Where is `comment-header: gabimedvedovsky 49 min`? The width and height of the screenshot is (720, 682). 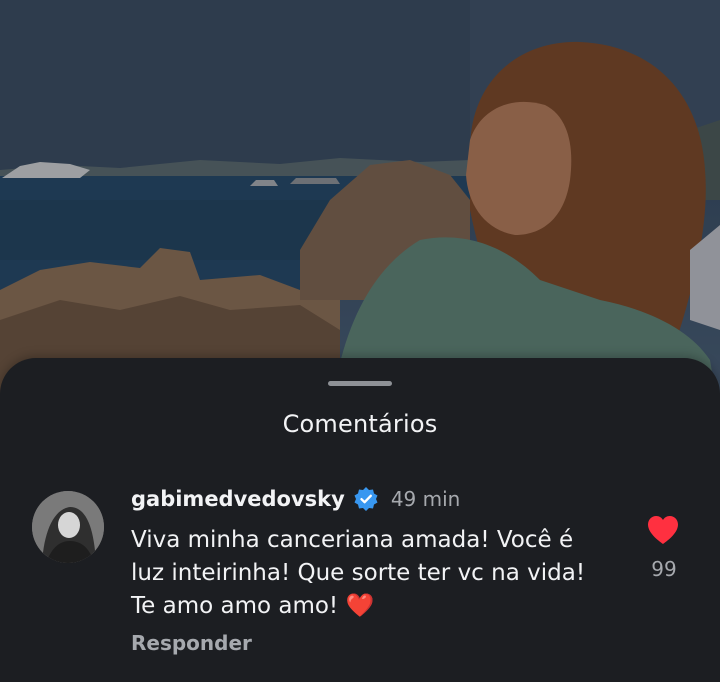 comment-header: gabimedvedovsky 49 min is located at coordinates (295, 499).